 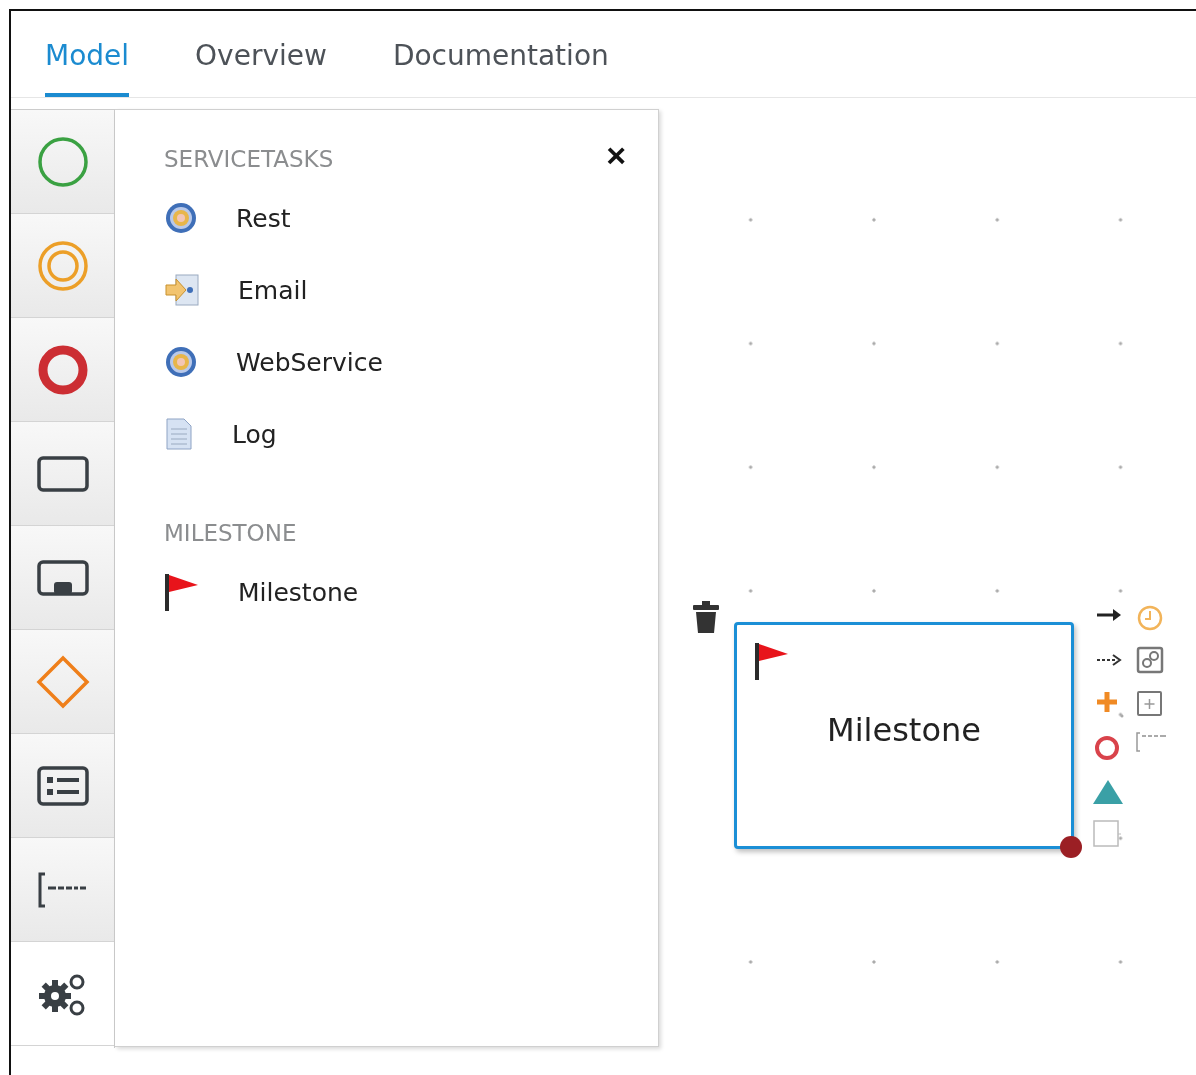 I want to click on rectangle-icon, so click(x=62, y=473).